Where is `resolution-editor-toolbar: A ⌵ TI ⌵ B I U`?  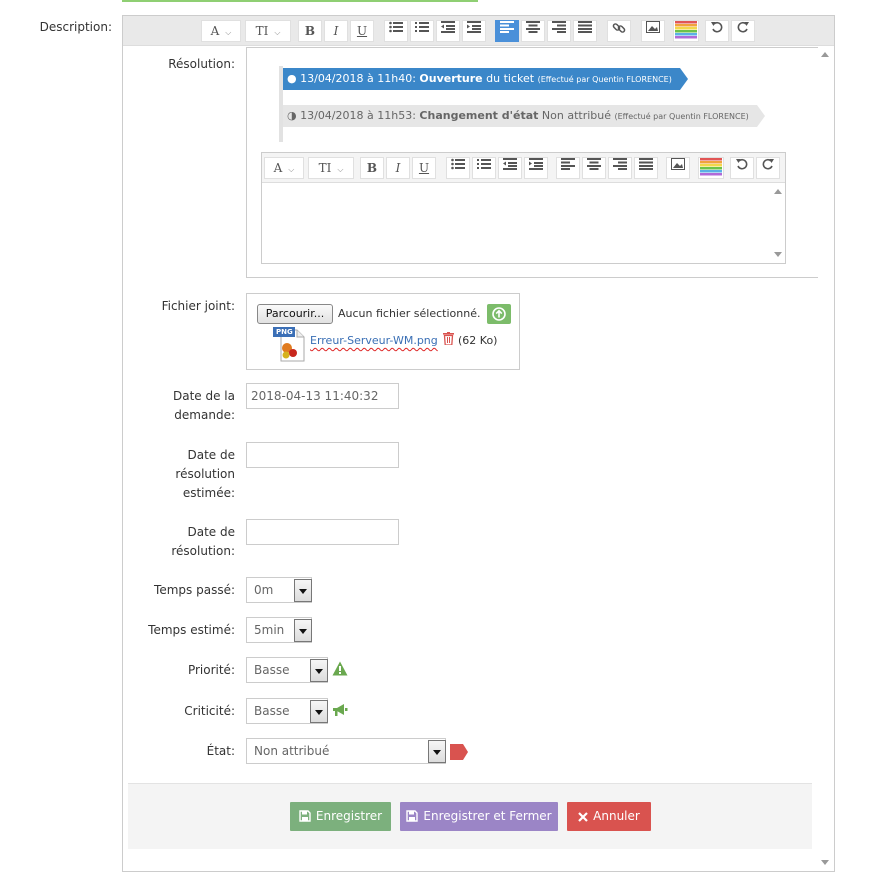
resolution-editor-toolbar: A ⌵ TI ⌵ B I U is located at coordinates (523, 168).